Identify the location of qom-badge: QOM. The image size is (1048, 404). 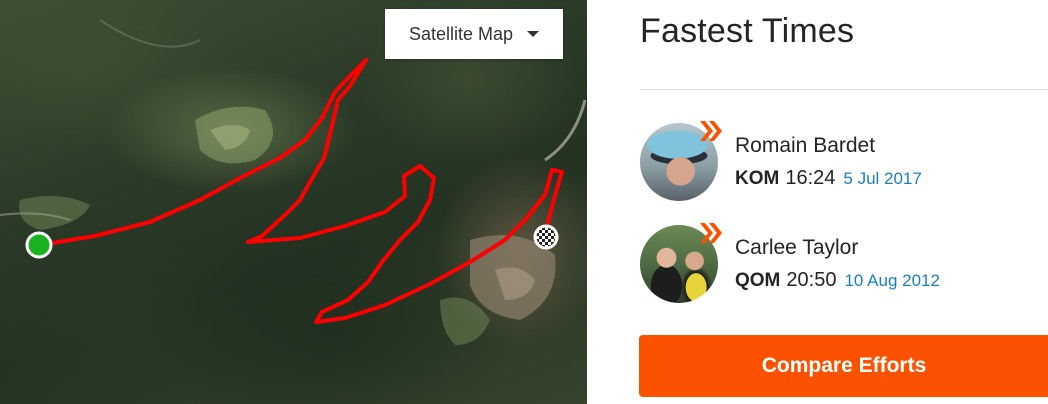
(758, 280).